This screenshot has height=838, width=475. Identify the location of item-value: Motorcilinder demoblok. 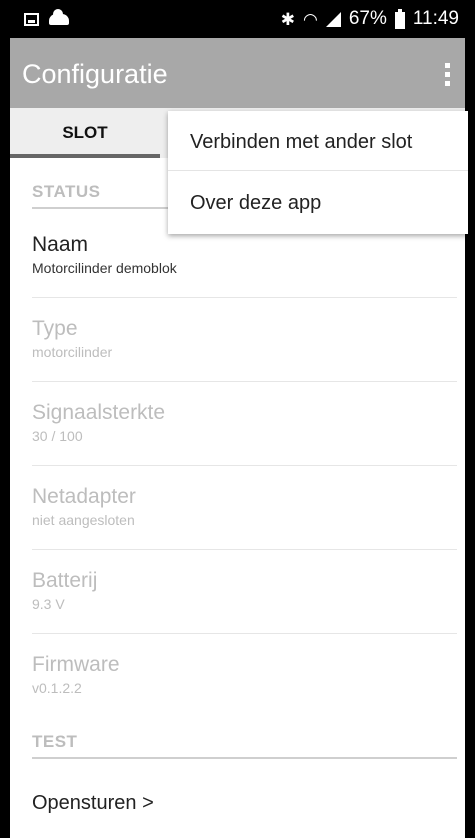
(104, 268).